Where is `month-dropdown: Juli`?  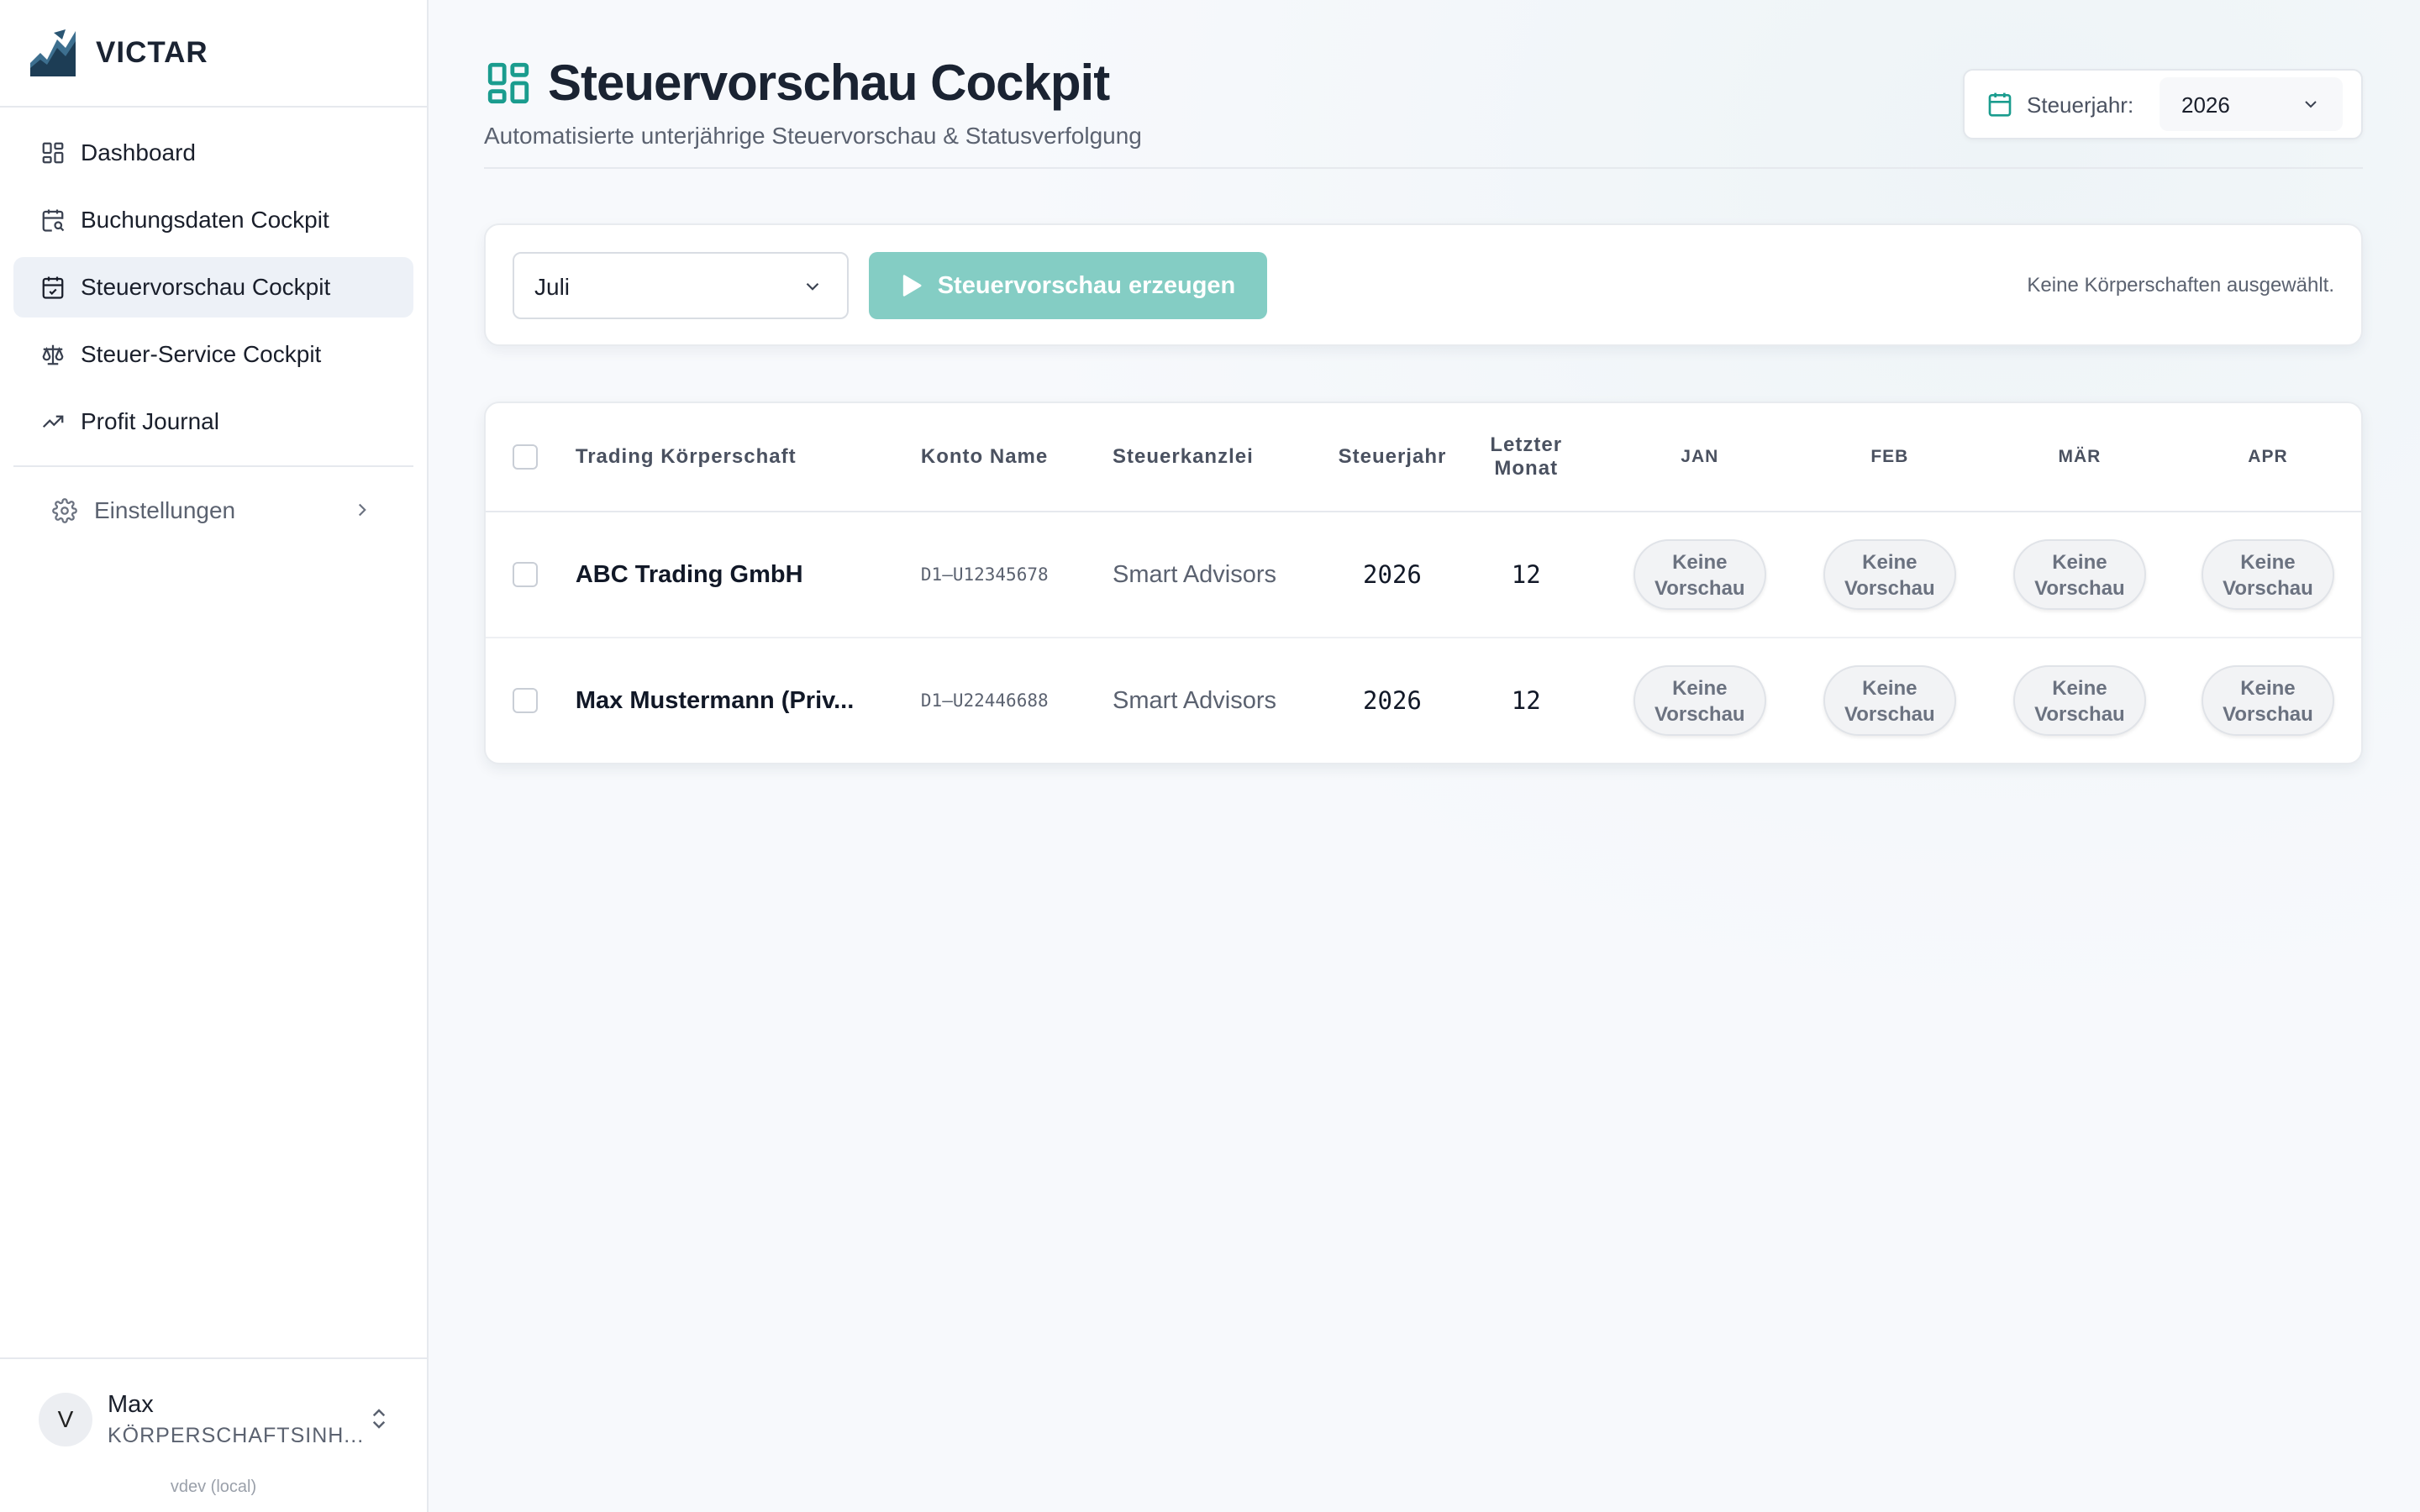
month-dropdown: Juli is located at coordinates (681, 285).